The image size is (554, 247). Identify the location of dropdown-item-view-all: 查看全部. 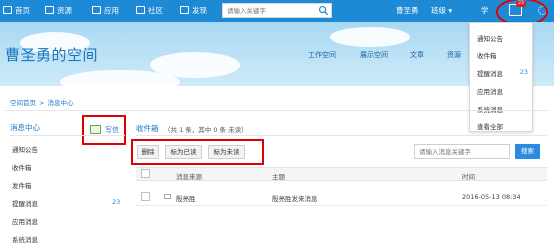
(490, 126).